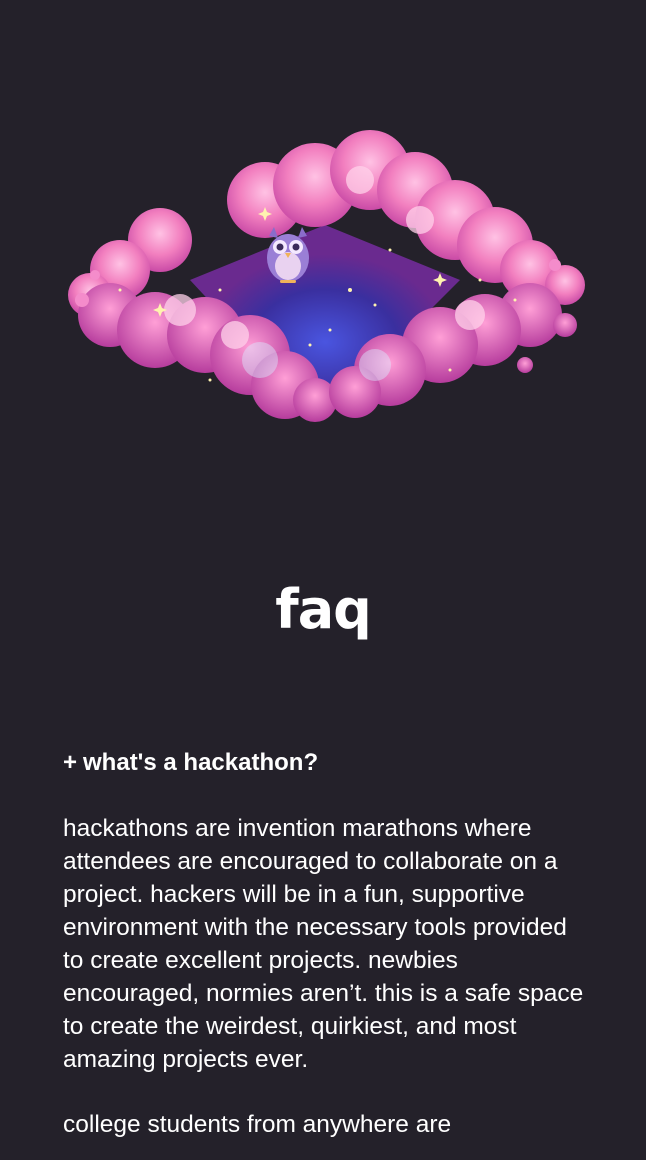 This screenshot has width=646, height=1160. I want to click on plus-icon: +, so click(70, 762).